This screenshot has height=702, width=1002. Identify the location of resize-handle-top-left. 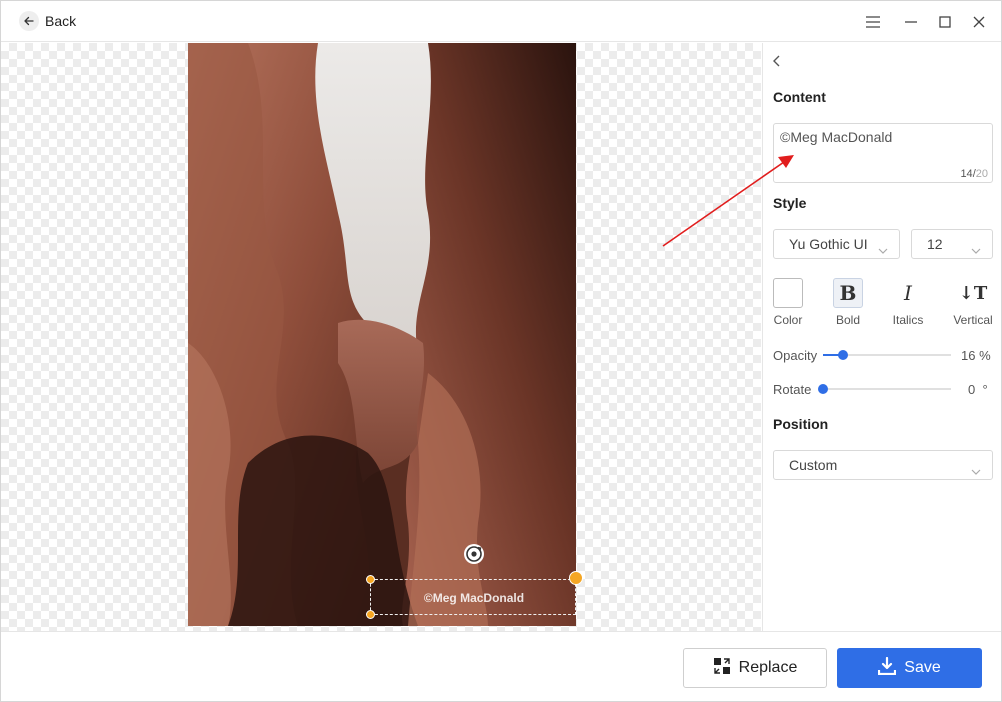
(370, 579).